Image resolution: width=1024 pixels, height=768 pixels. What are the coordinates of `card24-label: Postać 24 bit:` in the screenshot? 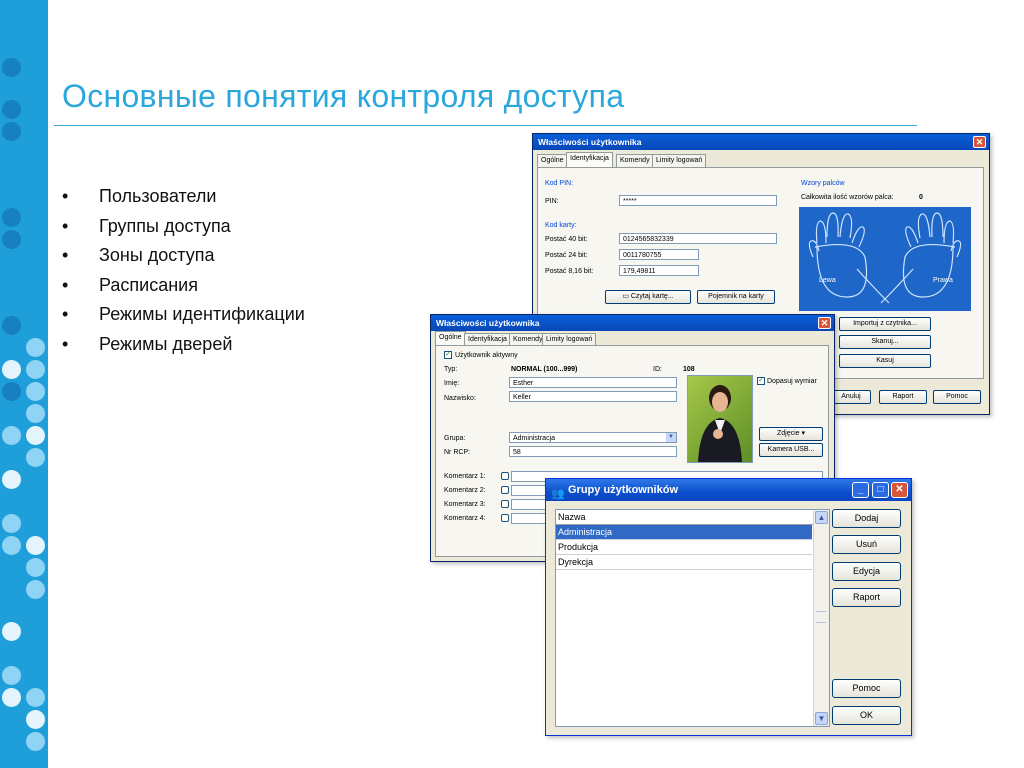 It's located at (566, 255).